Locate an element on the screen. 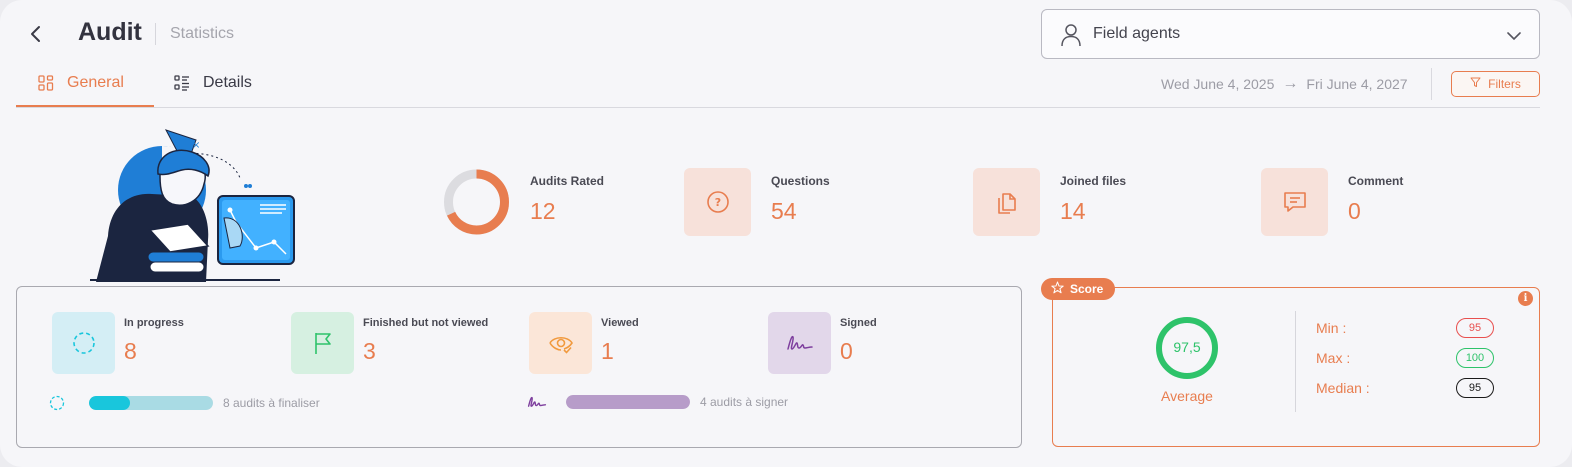 The height and width of the screenshot is (467, 1572). date-range: Wed June 4, 2025 → Fri June 4, 2027 is located at coordinates (1284, 84).